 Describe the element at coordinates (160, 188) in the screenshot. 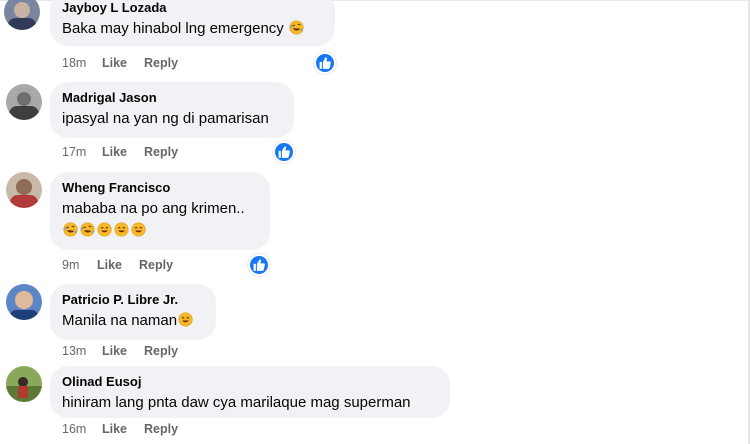

I see `author-name: Wheng Francisco` at that location.